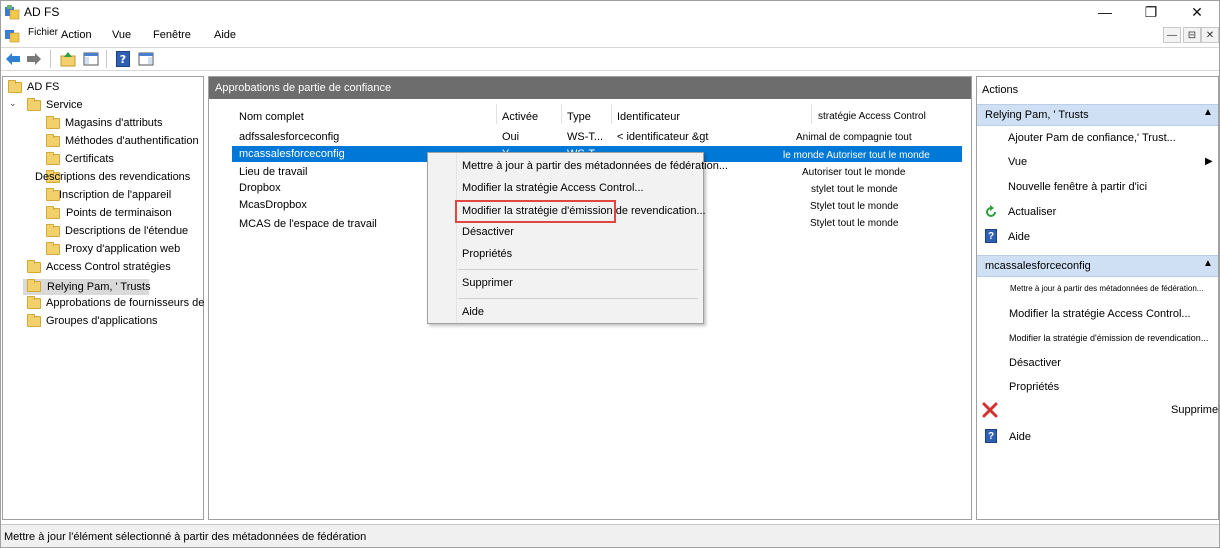 The image size is (1220, 548). I want to click on submenu-arrow-icon: ▶, so click(1209, 161).